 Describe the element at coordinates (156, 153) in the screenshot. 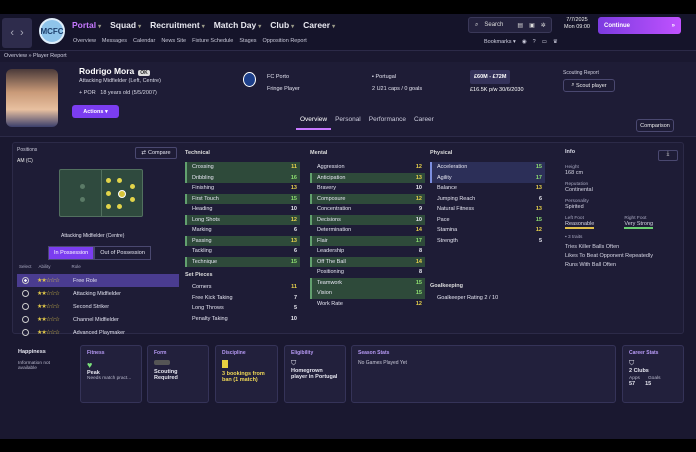

I see `compare-button: ⇄ Compare` at that location.